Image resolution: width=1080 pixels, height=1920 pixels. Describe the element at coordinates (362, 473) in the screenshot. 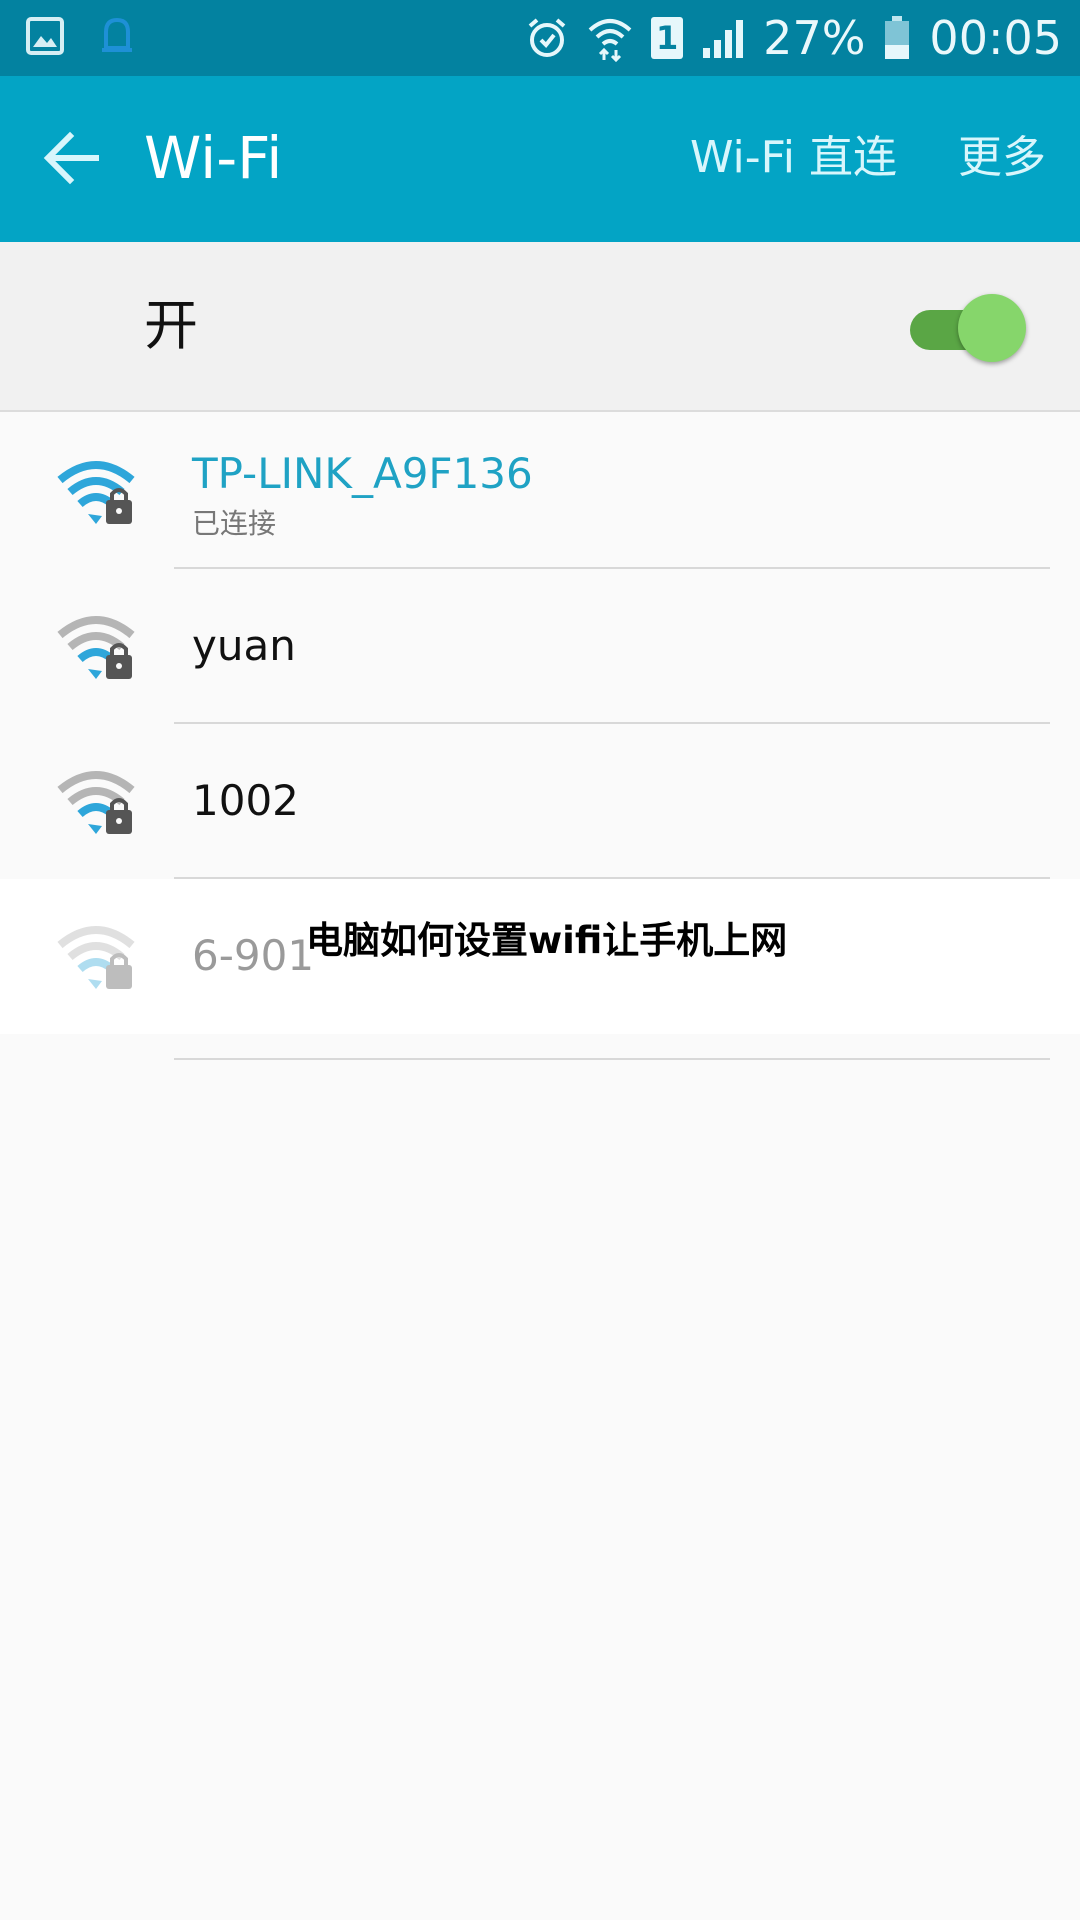

I see `network-name: TP-LINK_A9F136` at that location.